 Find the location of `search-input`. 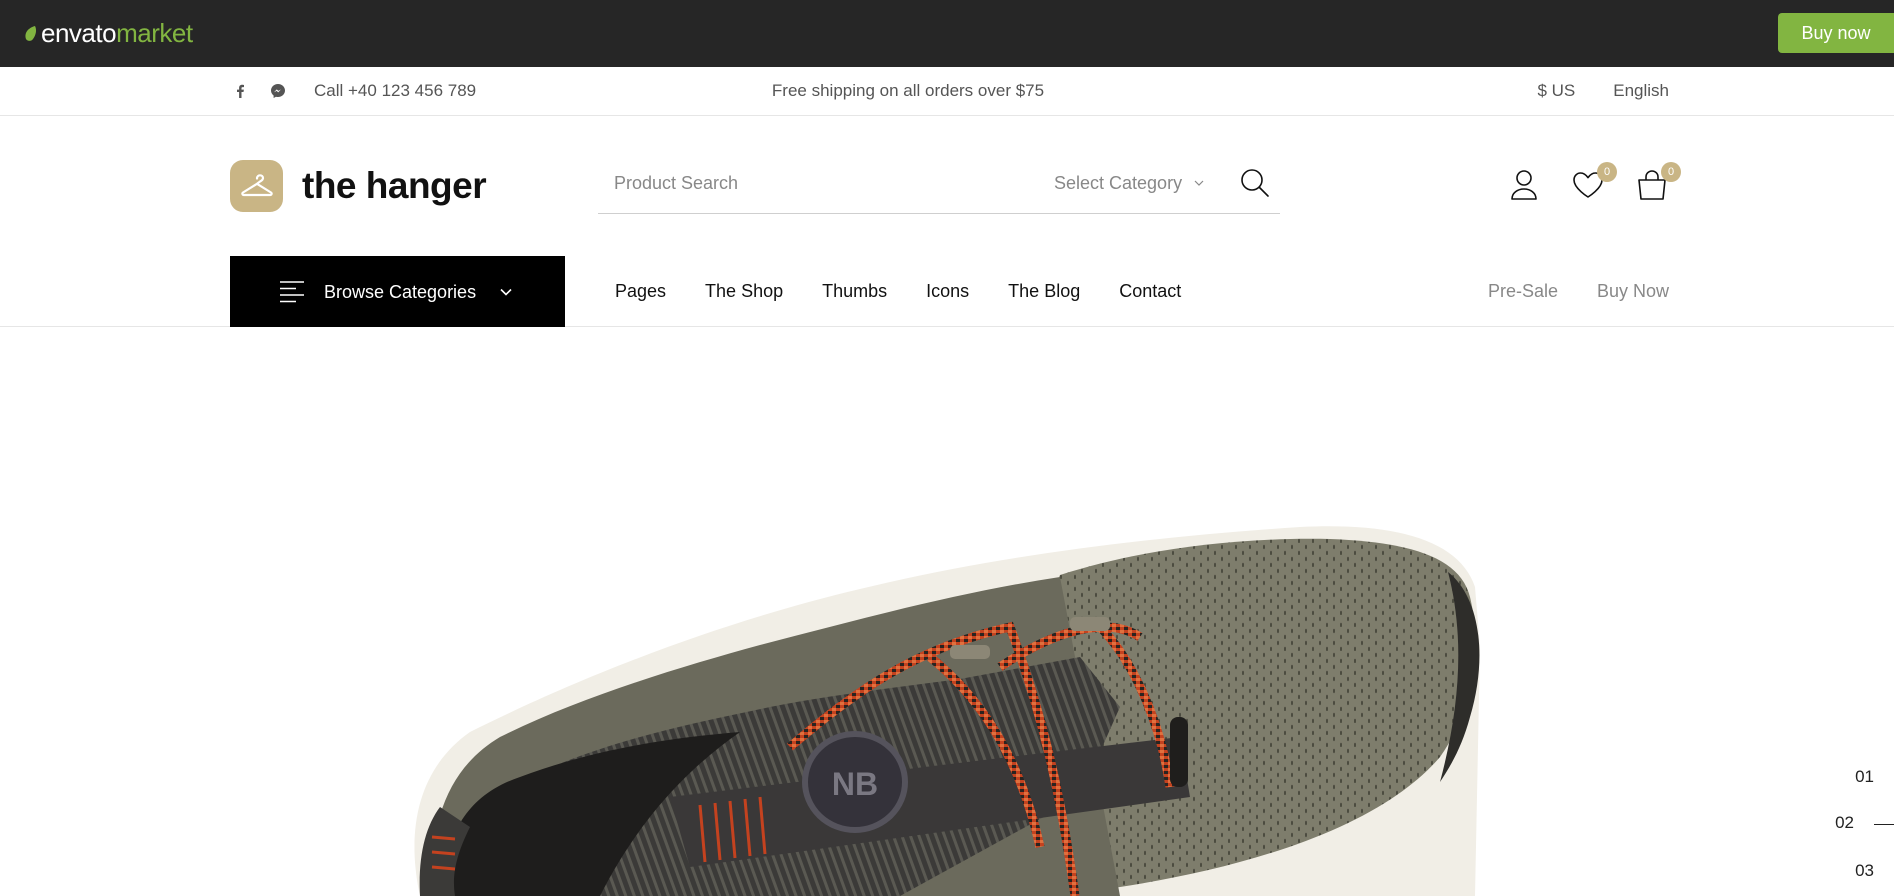

search-input is located at coordinates (814, 183).